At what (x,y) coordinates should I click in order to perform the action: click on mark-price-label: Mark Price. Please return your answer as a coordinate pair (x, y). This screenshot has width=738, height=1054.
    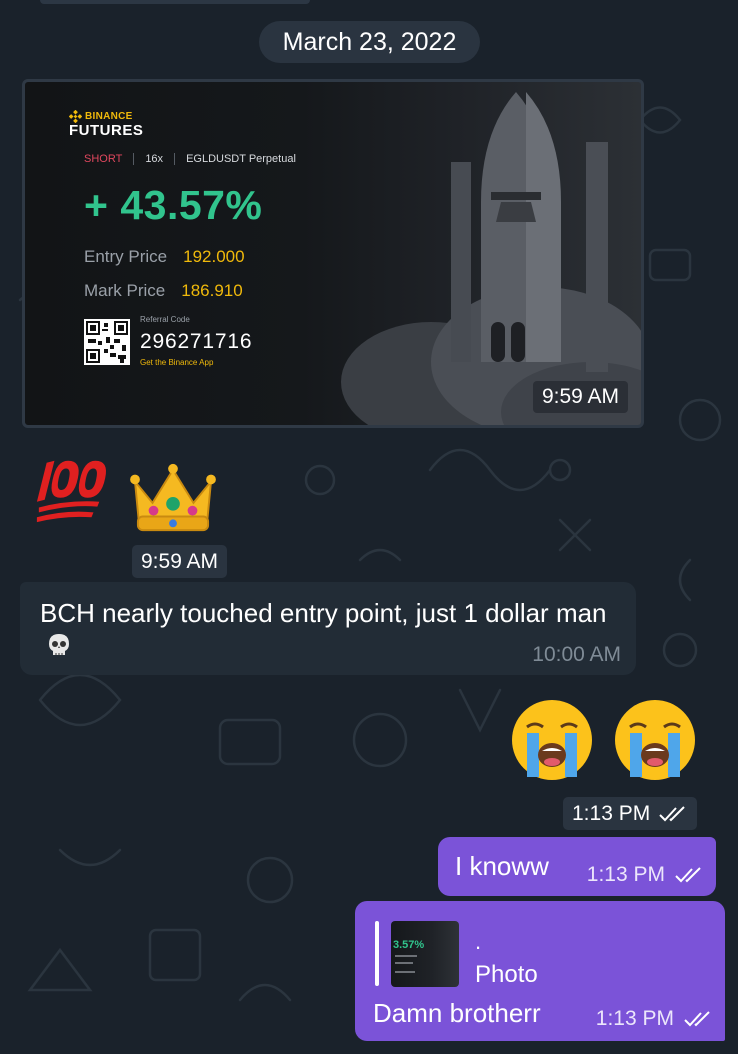
    Looking at the image, I should click on (125, 290).